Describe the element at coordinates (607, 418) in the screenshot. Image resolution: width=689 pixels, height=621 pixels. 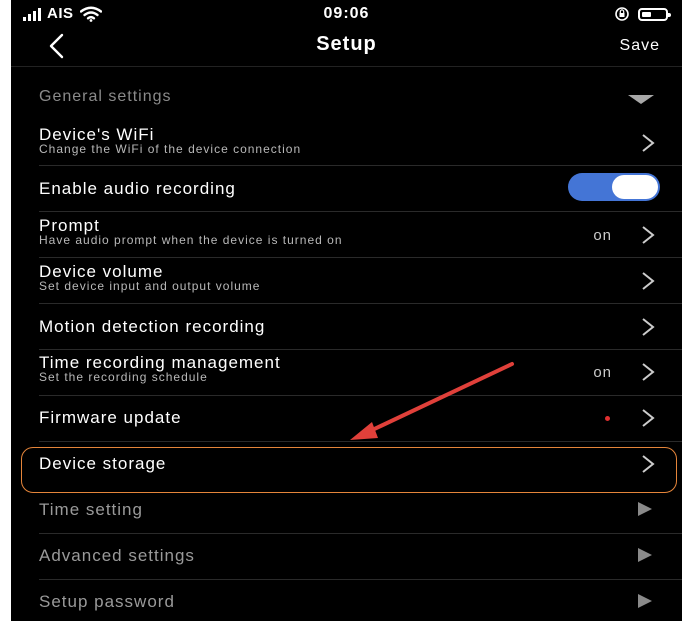
I see `update-dot-badge` at that location.